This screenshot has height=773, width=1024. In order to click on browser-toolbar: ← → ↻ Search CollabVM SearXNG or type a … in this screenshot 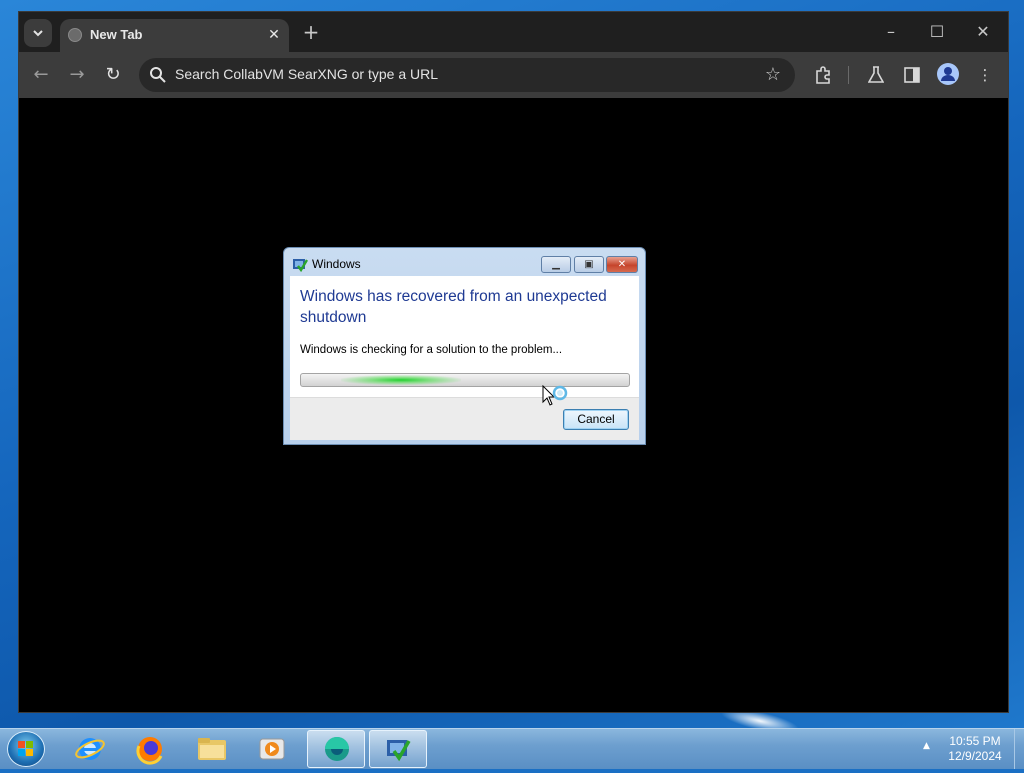, I will do `click(513, 75)`.